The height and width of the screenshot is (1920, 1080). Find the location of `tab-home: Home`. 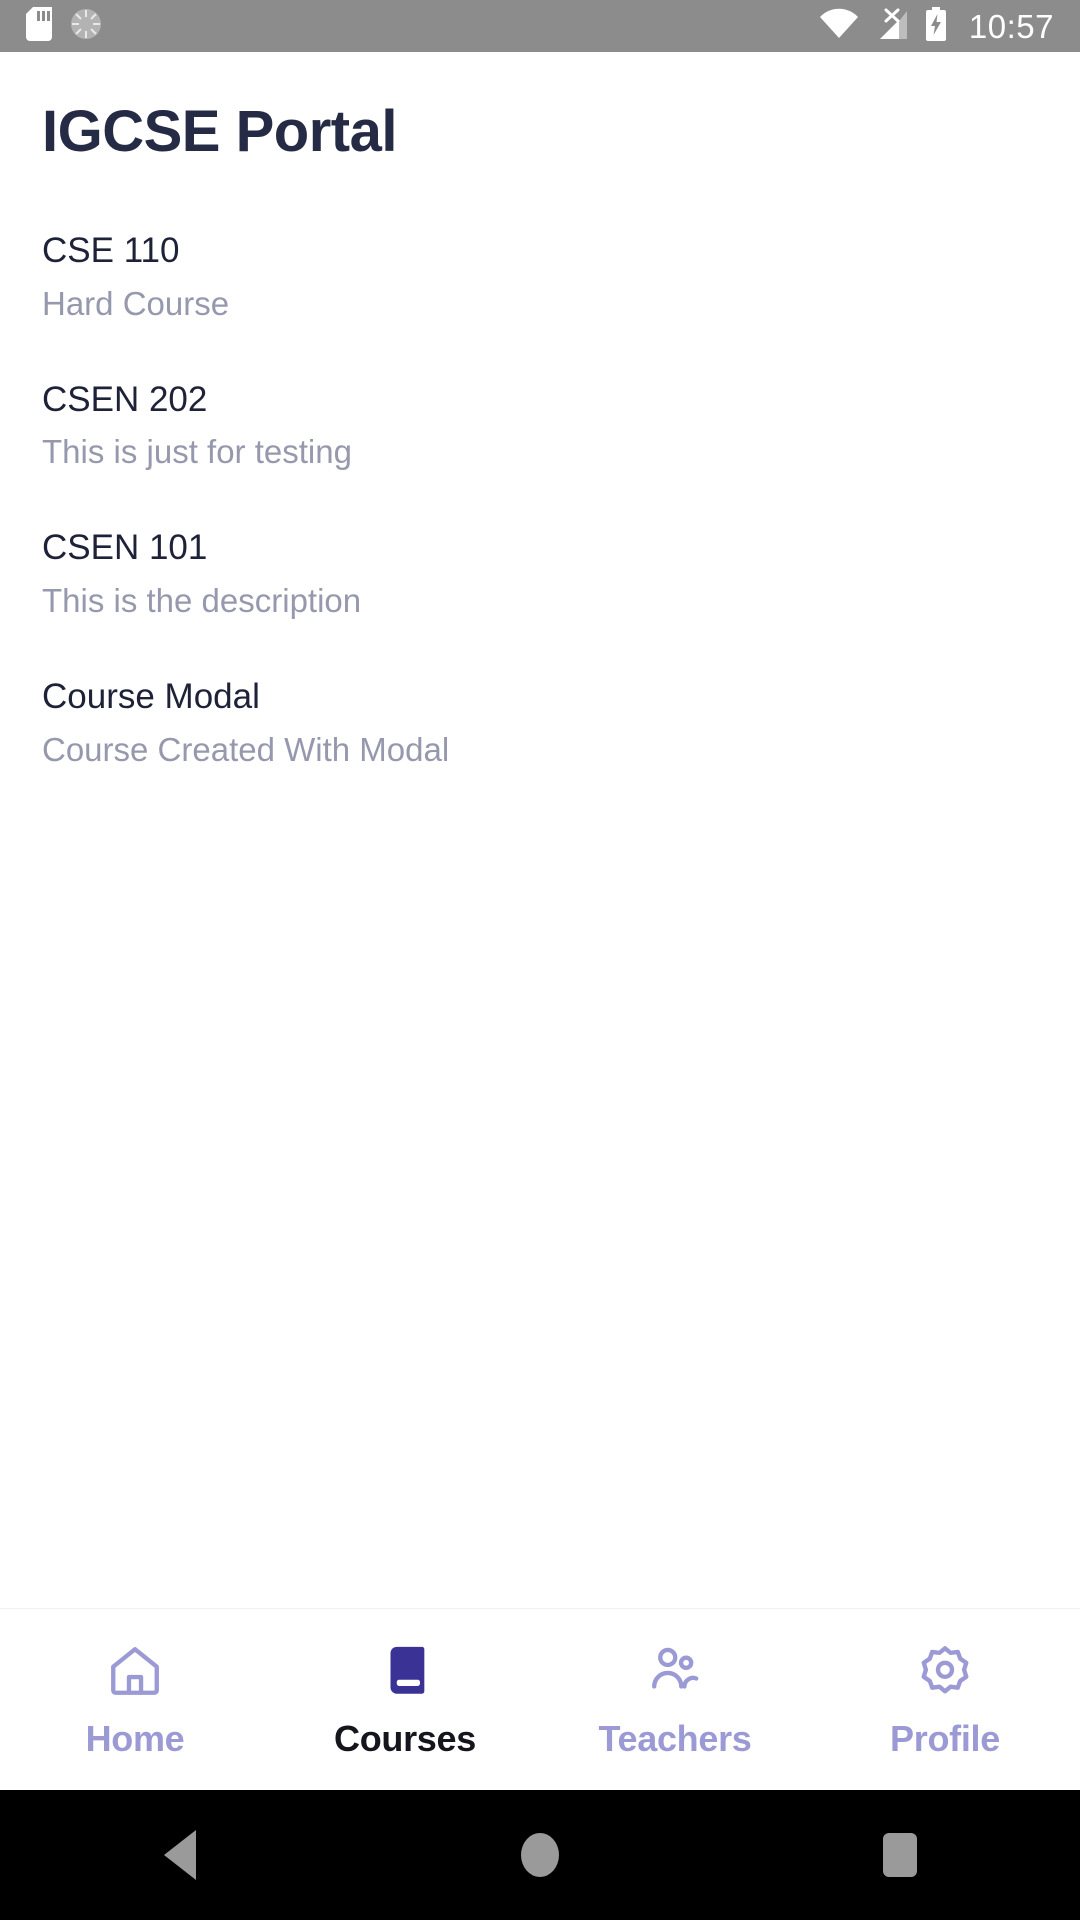

tab-home: Home is located at coordinates (135, 1699).